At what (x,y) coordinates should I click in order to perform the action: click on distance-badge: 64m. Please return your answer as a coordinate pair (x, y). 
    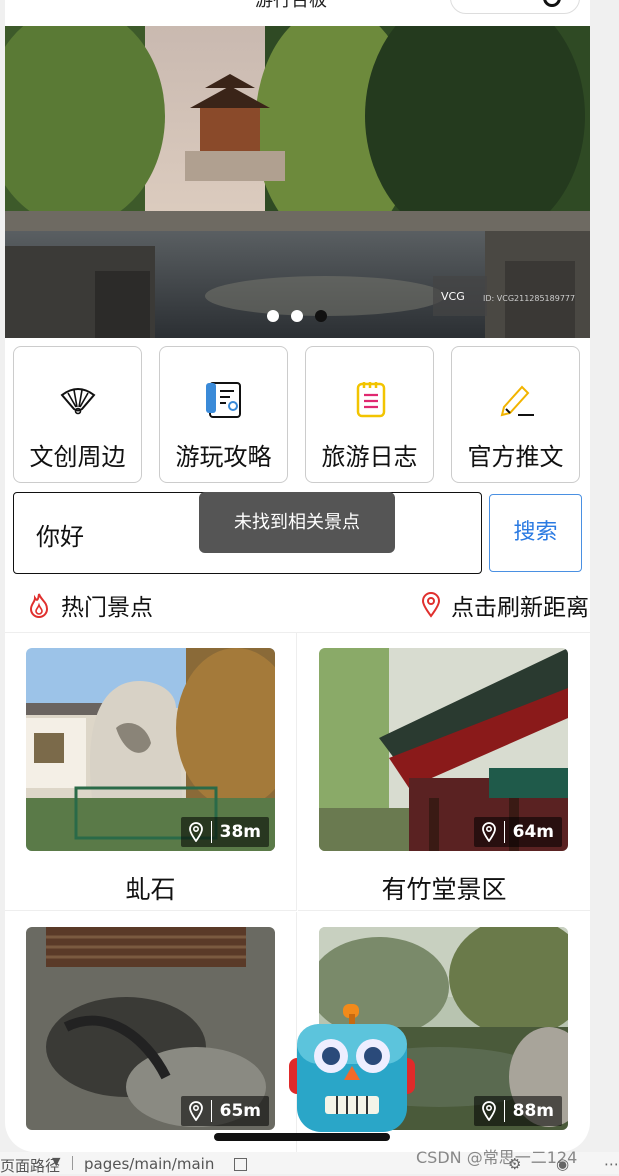
    Looking at the image, I should click on (517, 832).